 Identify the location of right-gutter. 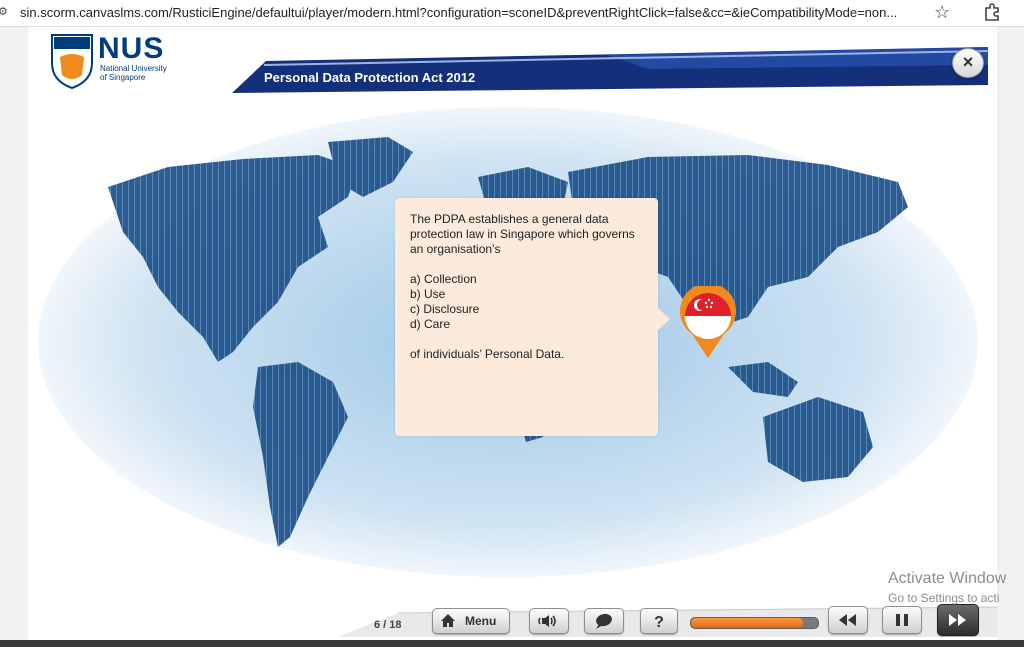
(1010, 337).